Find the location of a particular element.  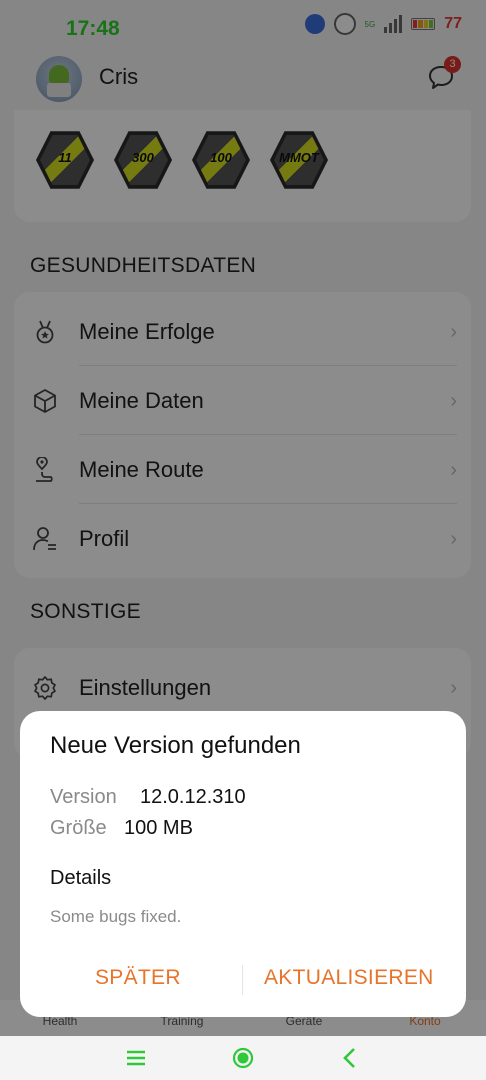

back-icon is located at coordinates (350, 1058).